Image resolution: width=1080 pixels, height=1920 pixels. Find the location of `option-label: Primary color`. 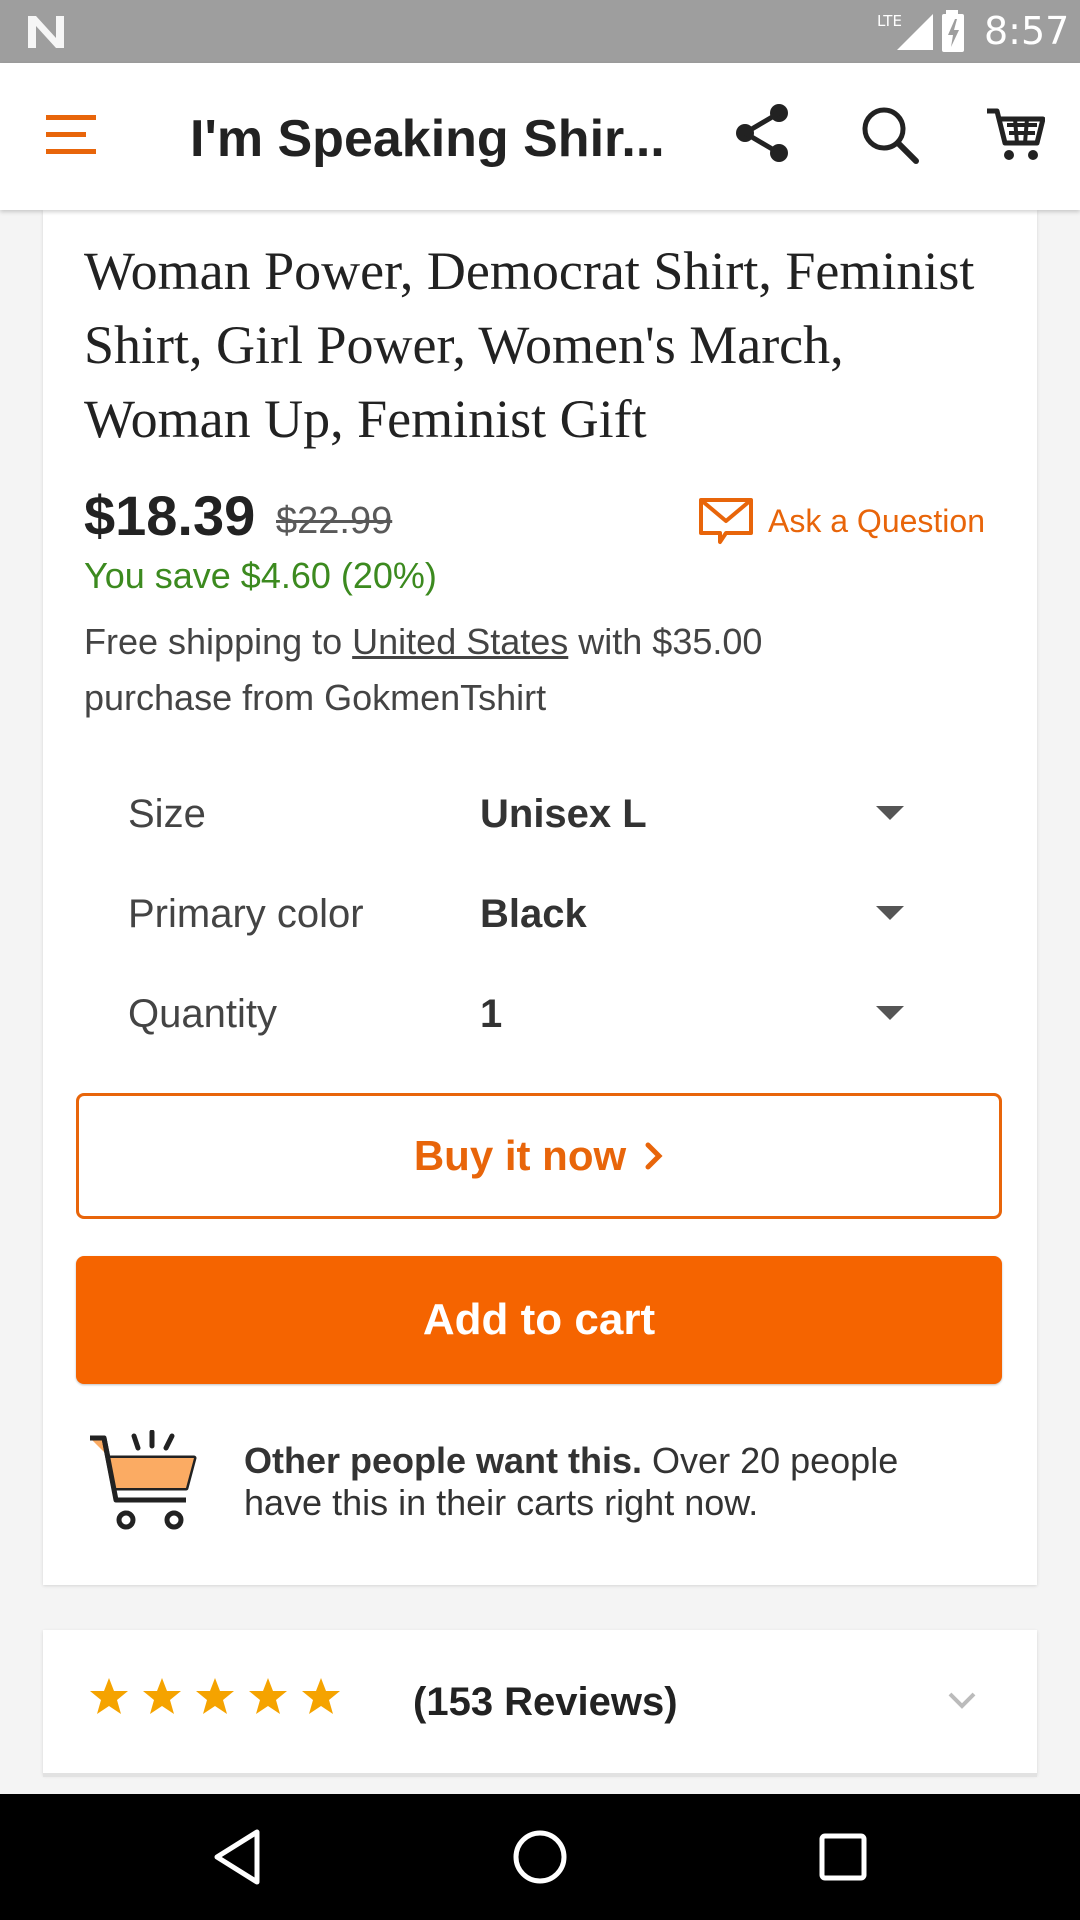

option-label: Primary color is located at coordinates (246, 914).